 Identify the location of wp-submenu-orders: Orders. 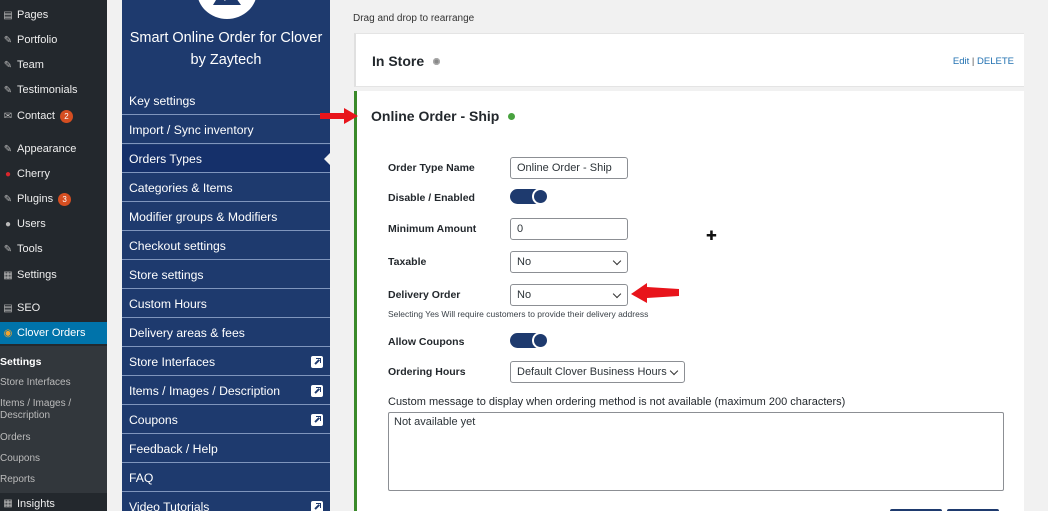
(52, 438).